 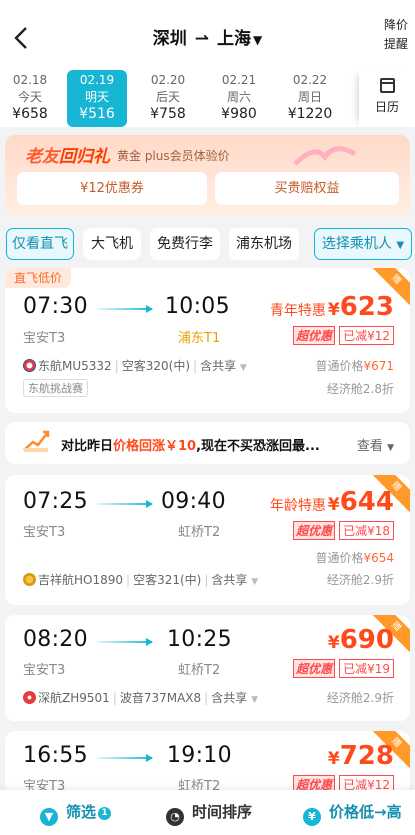 What do you see at coordinates (361, 640) in the screenshot?
I see `flight-price: ¥690` at bounding box center [361, 640].